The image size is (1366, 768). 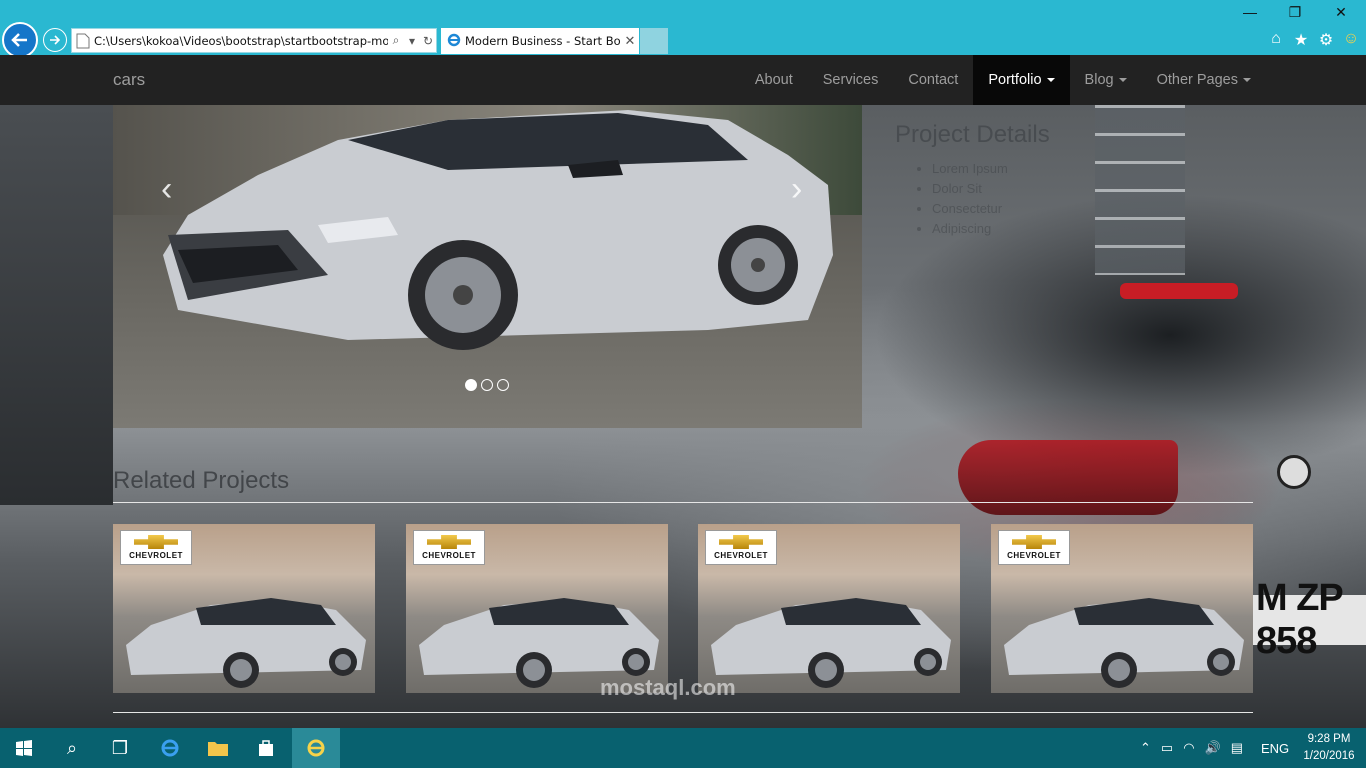 What do you see at coordinates (972, 134) in the screenshot?
I see `project-details-title: Project Details` at bounding box center [972, 134].